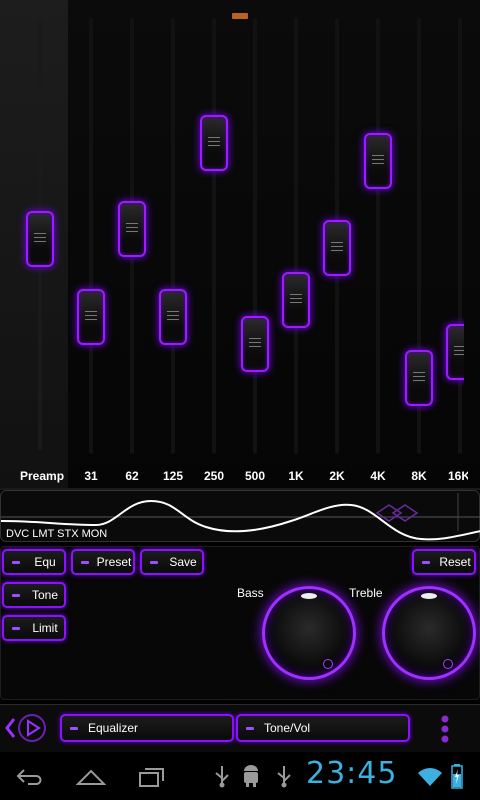 This screenshot has height=800, width=480. What do you see at coordinates (214, 476) in the screenshot?
I see `band-label-250: 250` at bounding box center [214, 476].